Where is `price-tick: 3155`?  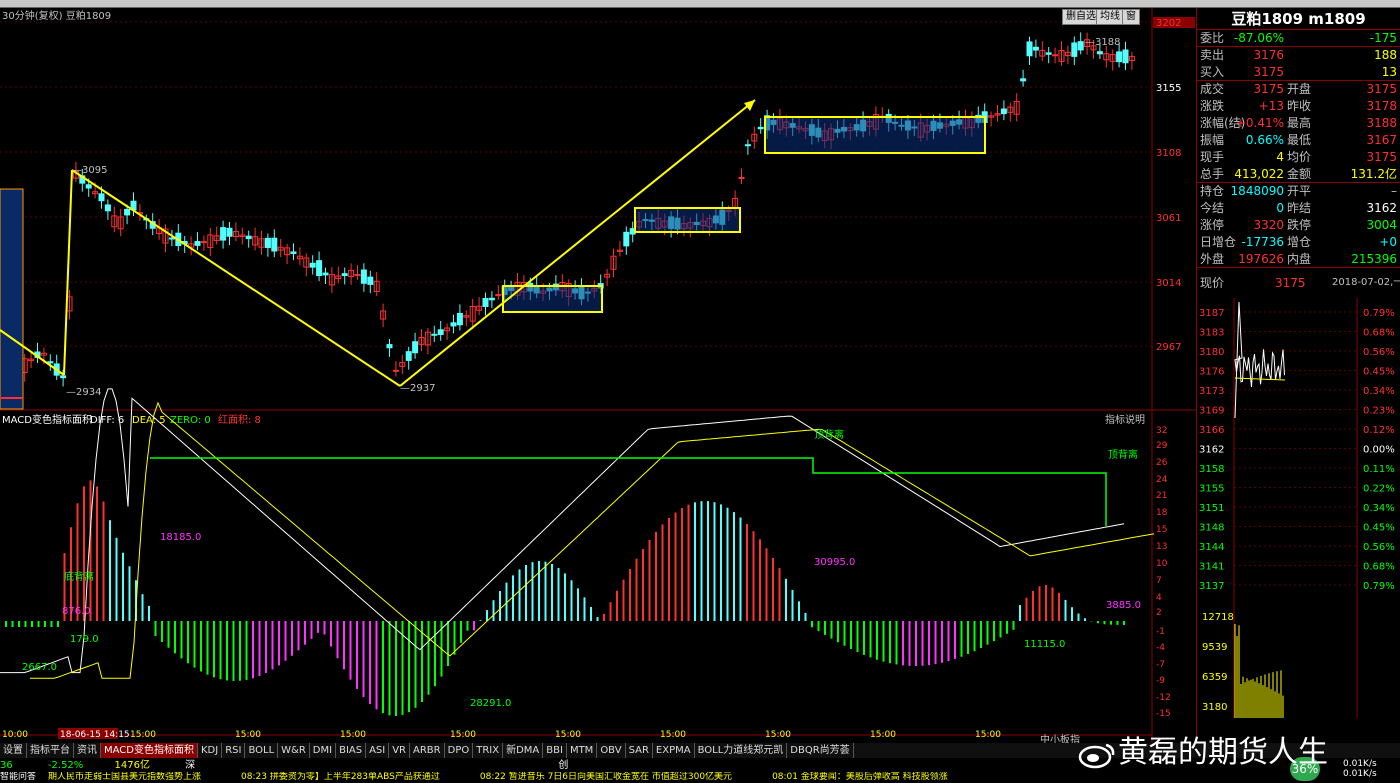 price-tick: 3155 is located at coordinates (1168, 88).